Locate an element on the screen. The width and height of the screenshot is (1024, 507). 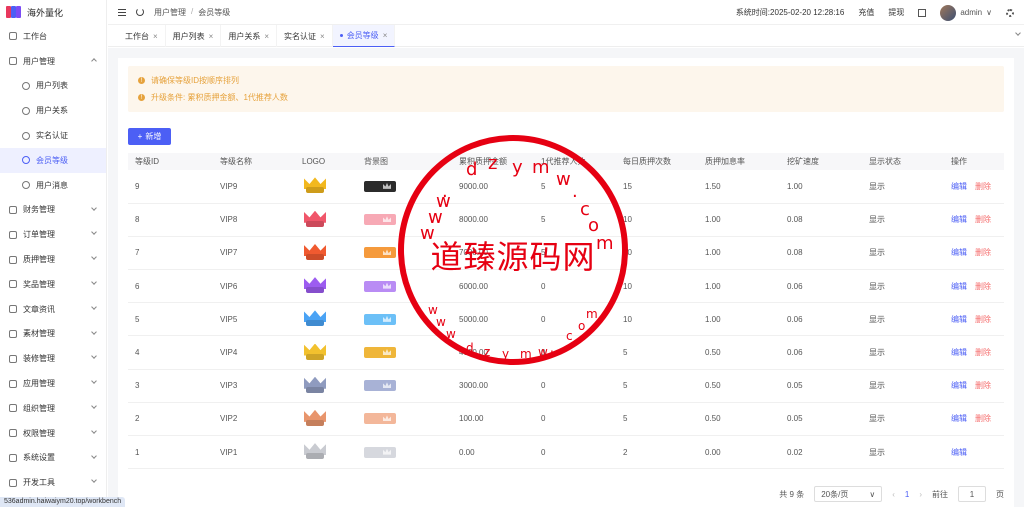
sidebar-item: 组织管理 is located at coordinates (53, 408).